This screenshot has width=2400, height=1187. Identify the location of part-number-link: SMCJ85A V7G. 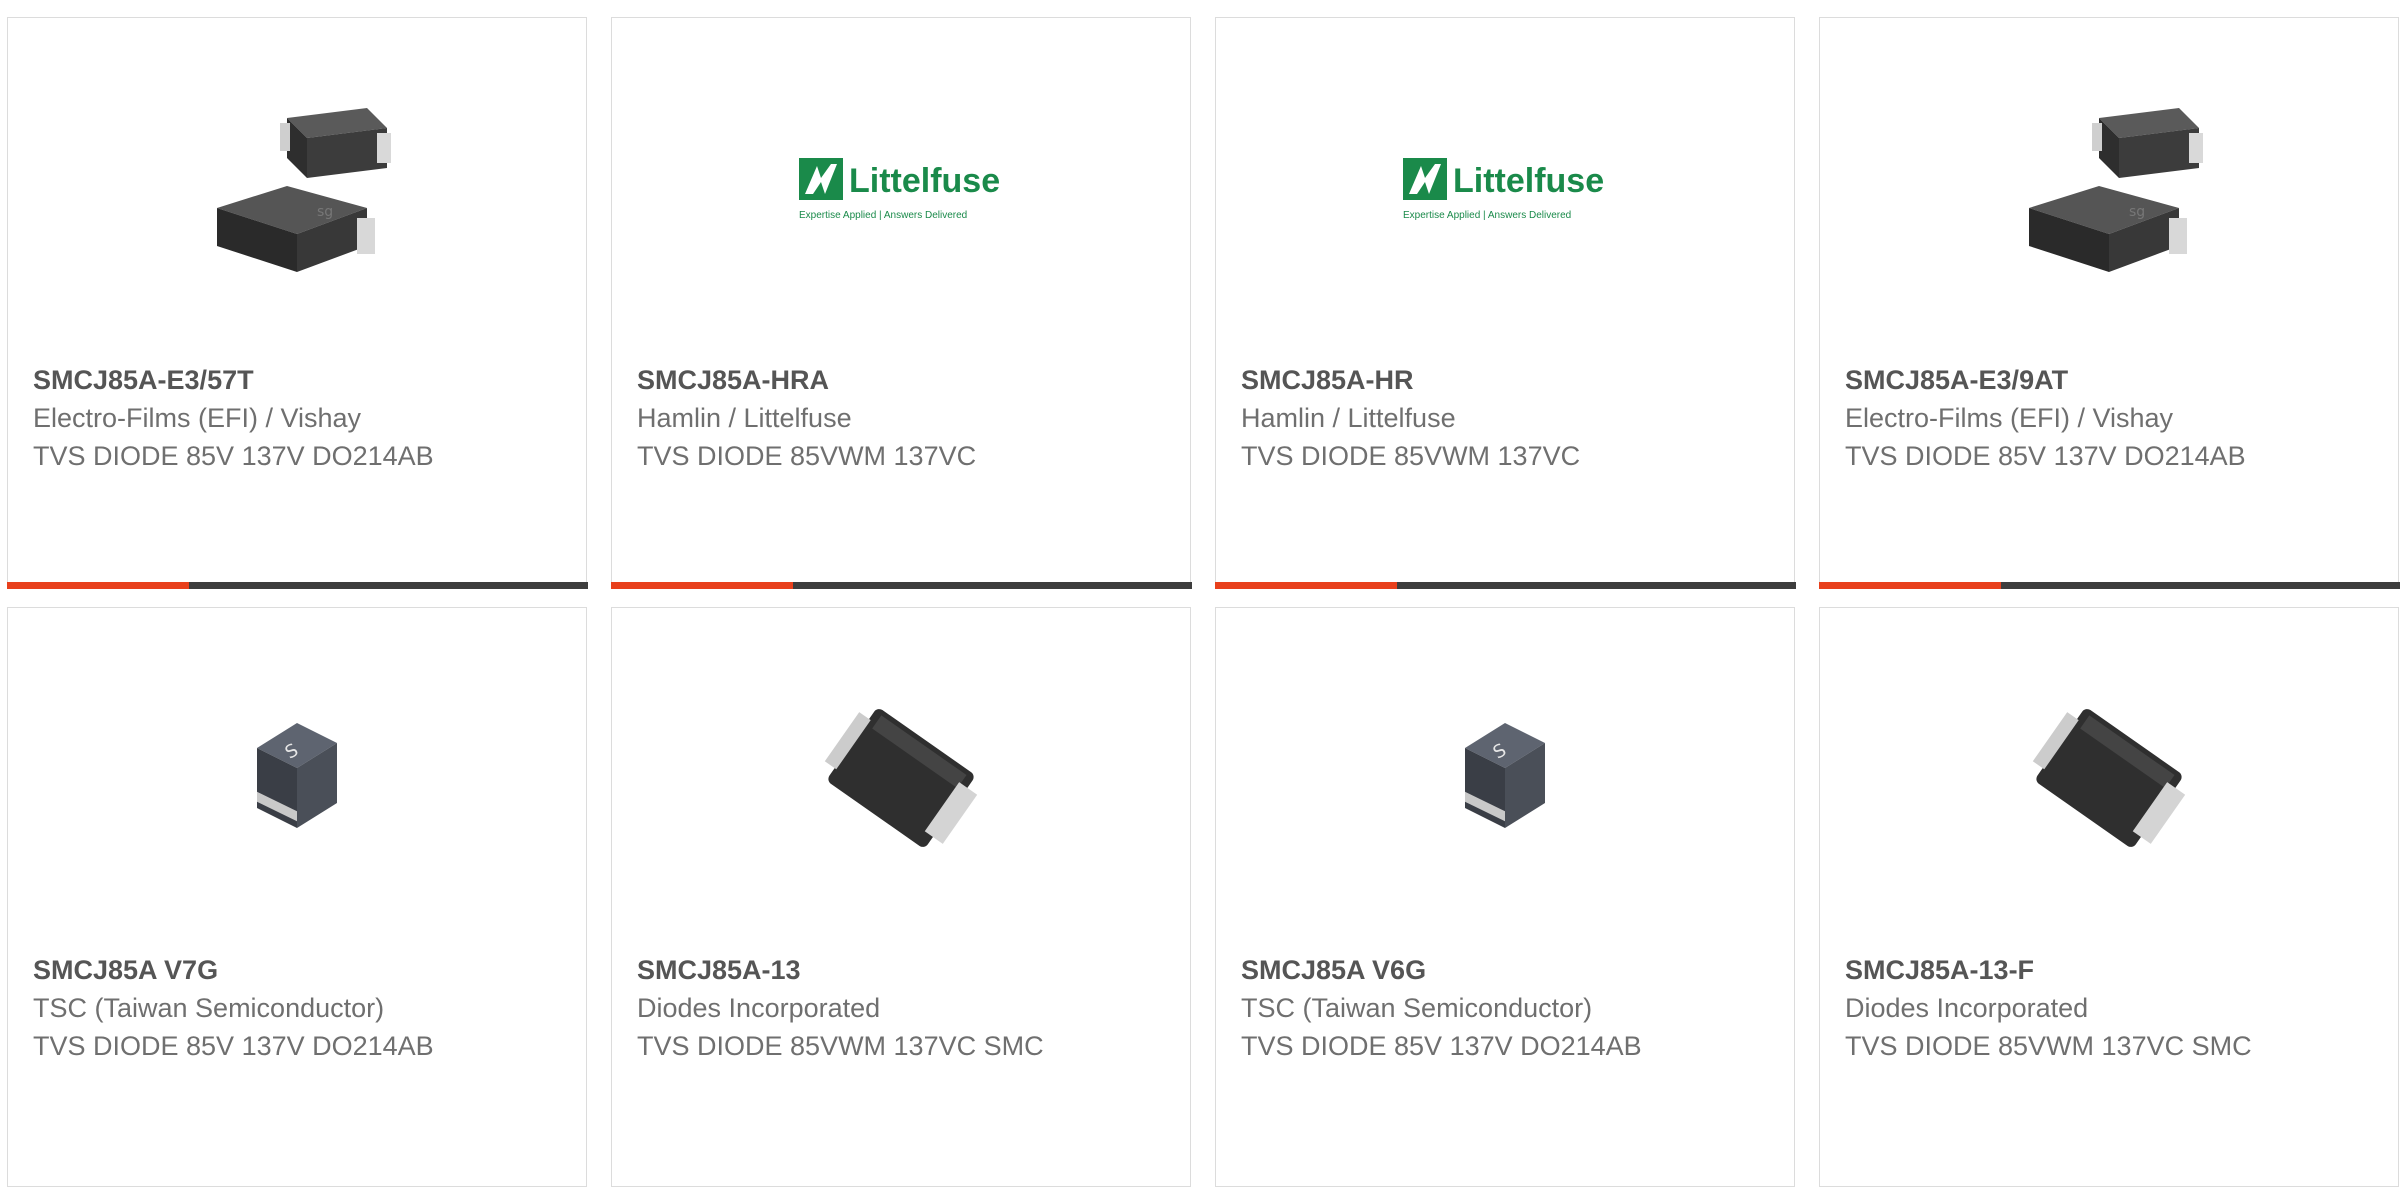
(299, 970).